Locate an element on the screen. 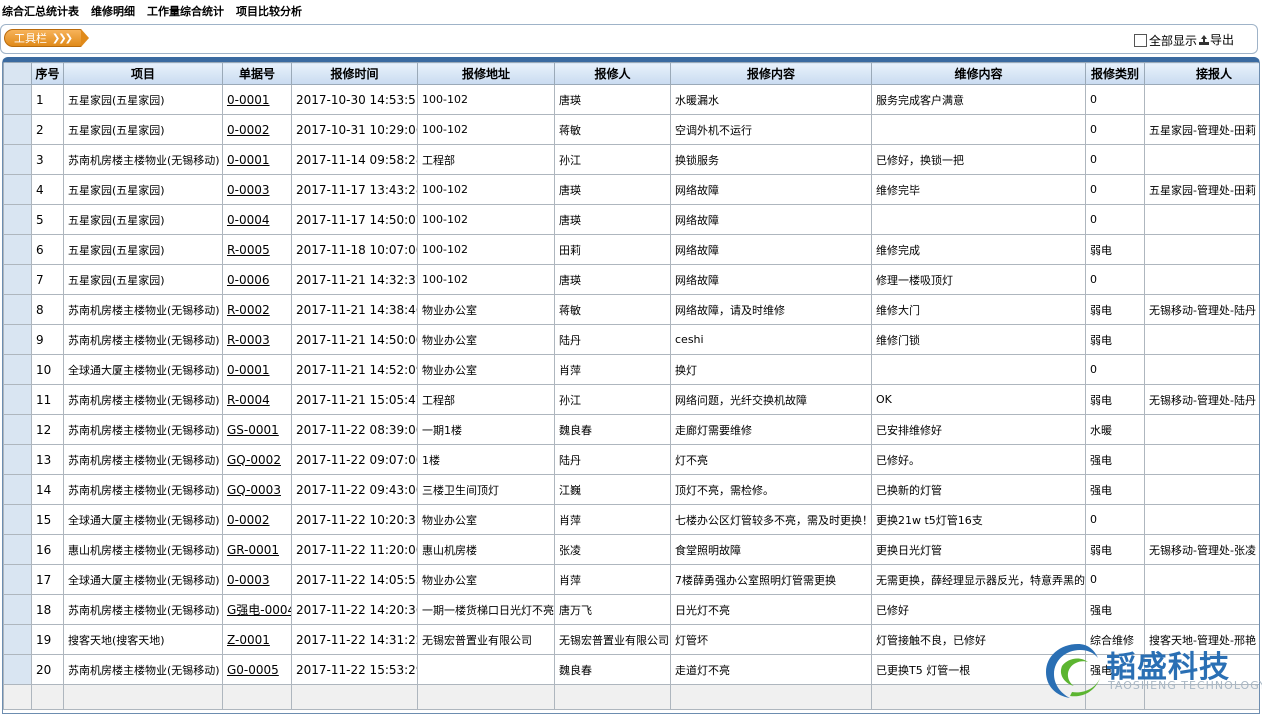 The height and width of the screenshot is (714, 1262). show-all-toggle: 全部显示 is located at coordinates (1165, 40).